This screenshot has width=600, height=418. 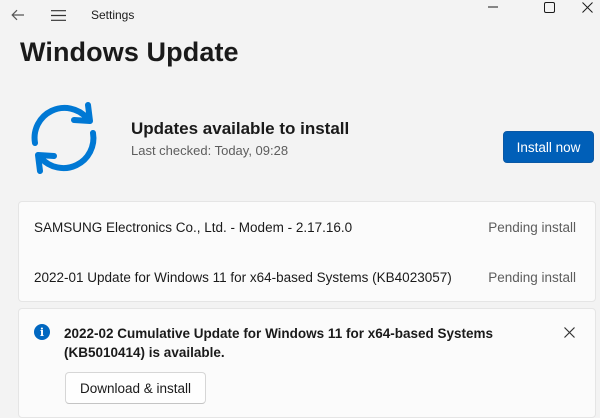 What do you see at coordinates (42, 332) in the screenshot?
I see `info-icon: i` at bounding box center [42, 332].